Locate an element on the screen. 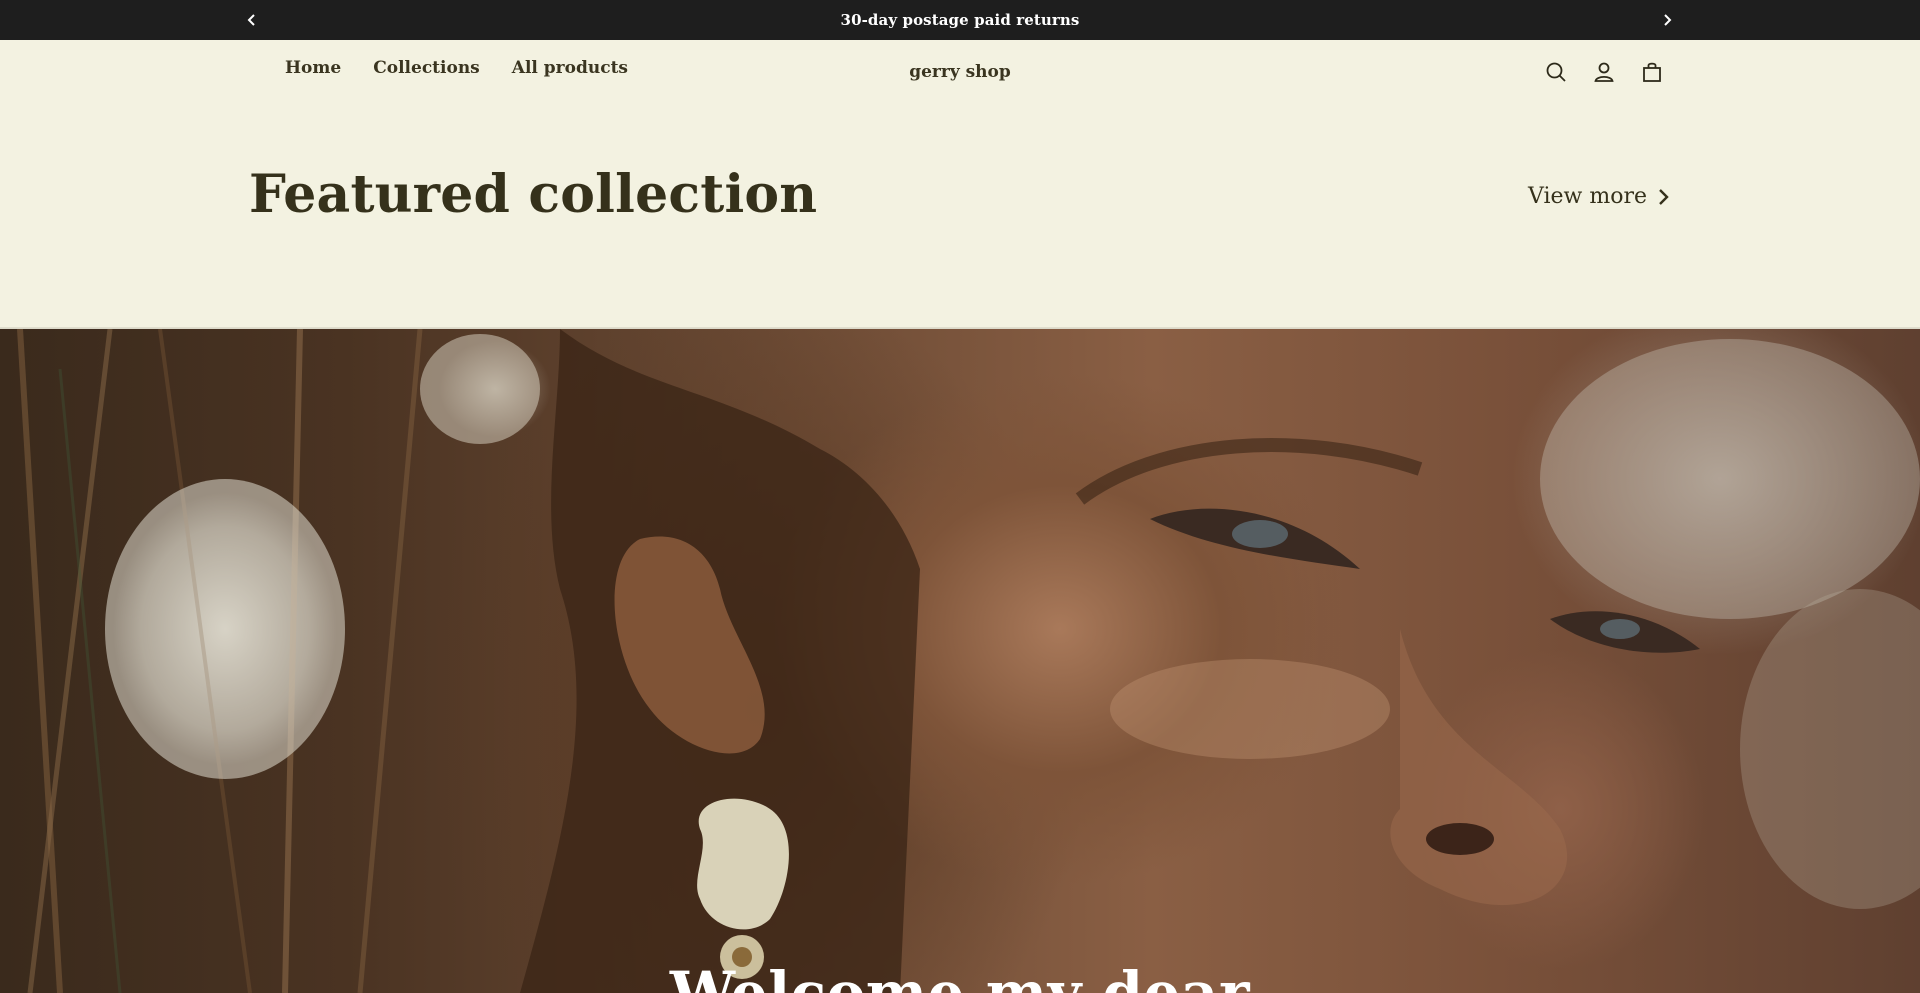 The height and width of the screenshot is (993, 1920). cart-icon is located at coordinates (1652, 72).